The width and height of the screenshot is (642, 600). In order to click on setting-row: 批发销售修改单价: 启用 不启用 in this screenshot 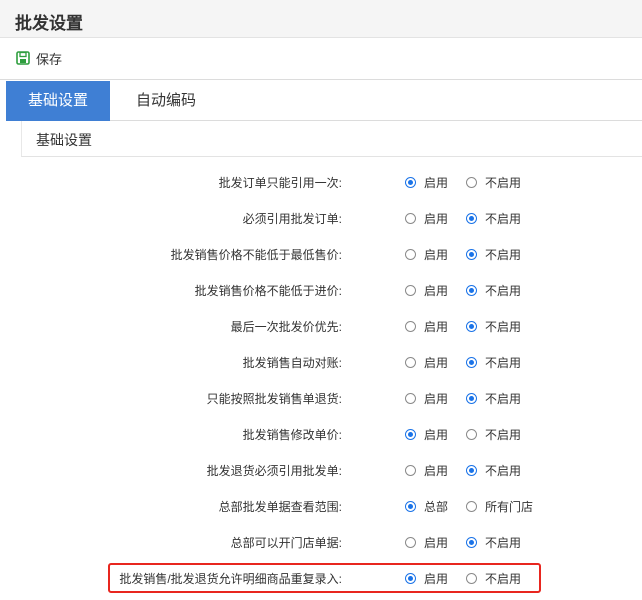, I will do `click(321, 435)`.